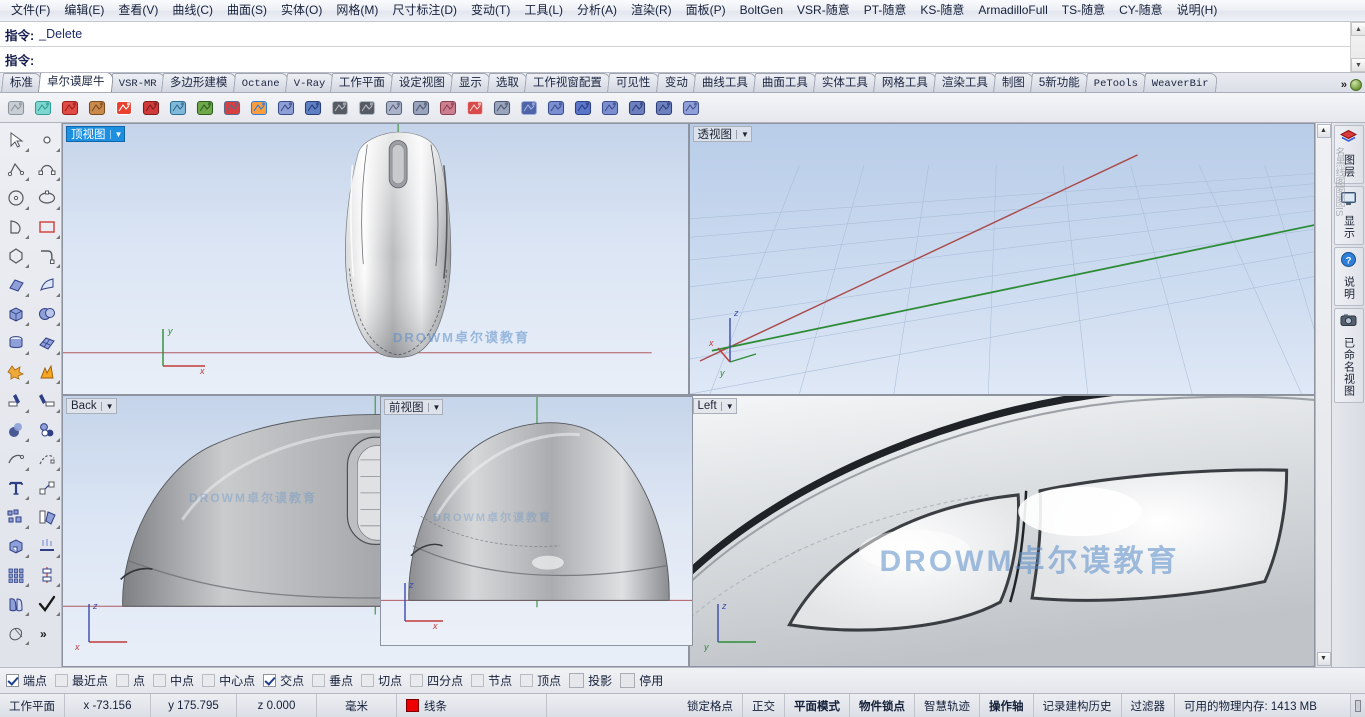  I want to click on menu-item-0: 文件(F), so click(30, 10).